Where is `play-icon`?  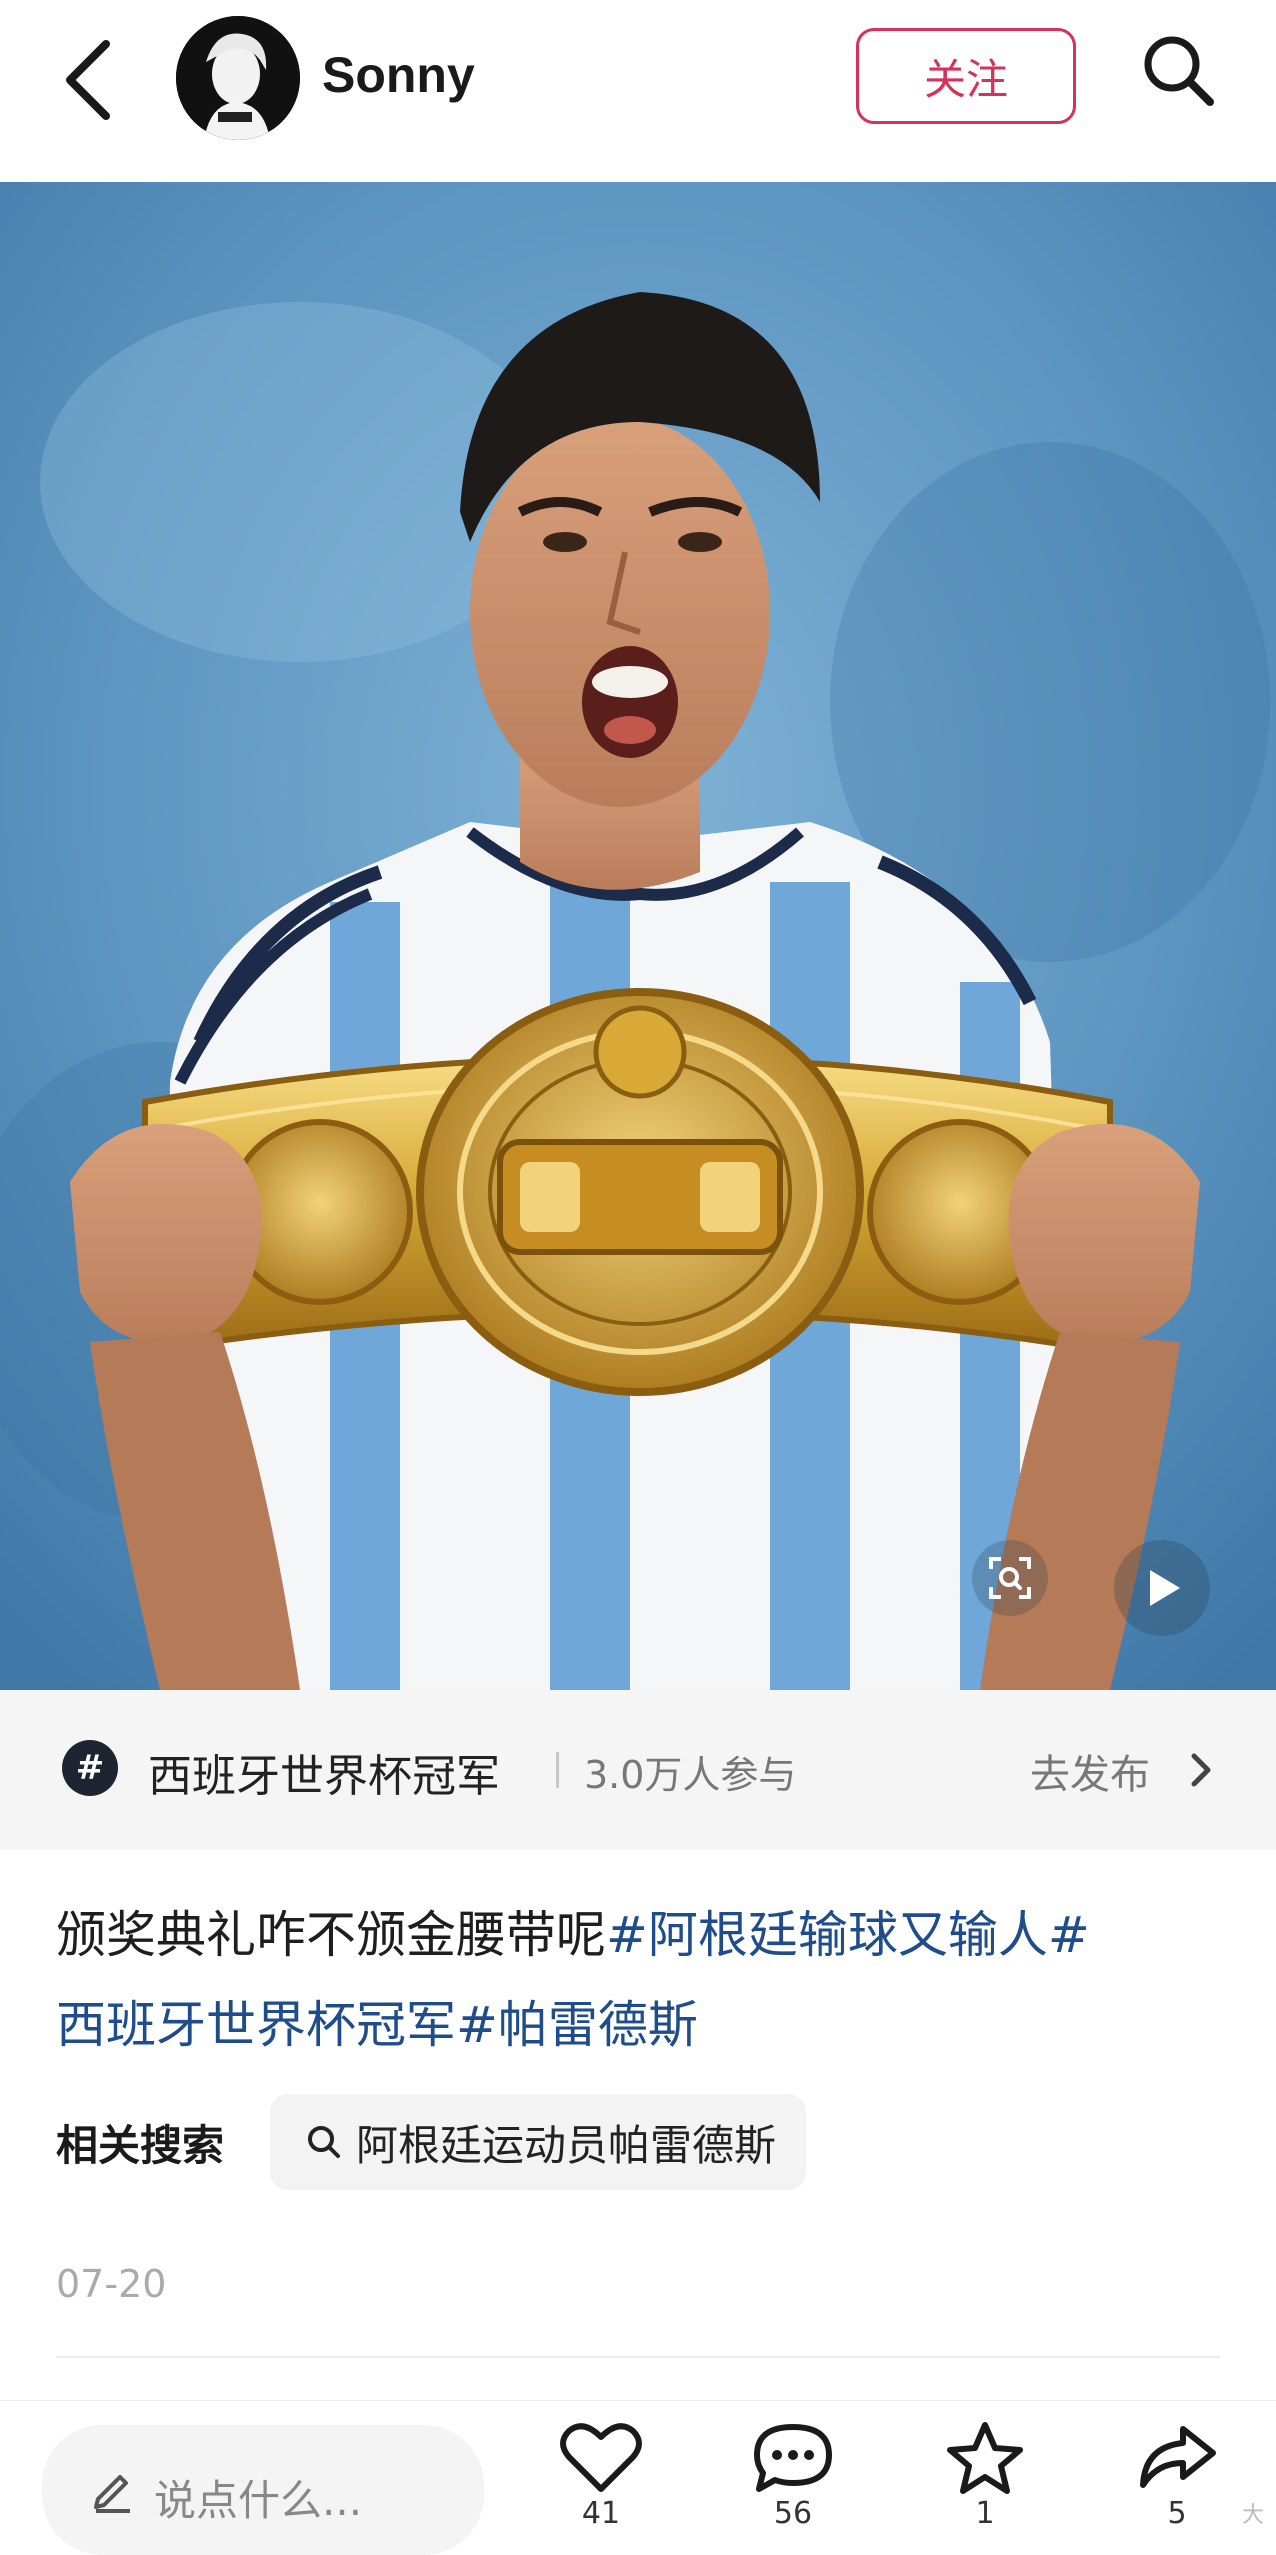 play-icon is located at coordinates (1165, 1588).